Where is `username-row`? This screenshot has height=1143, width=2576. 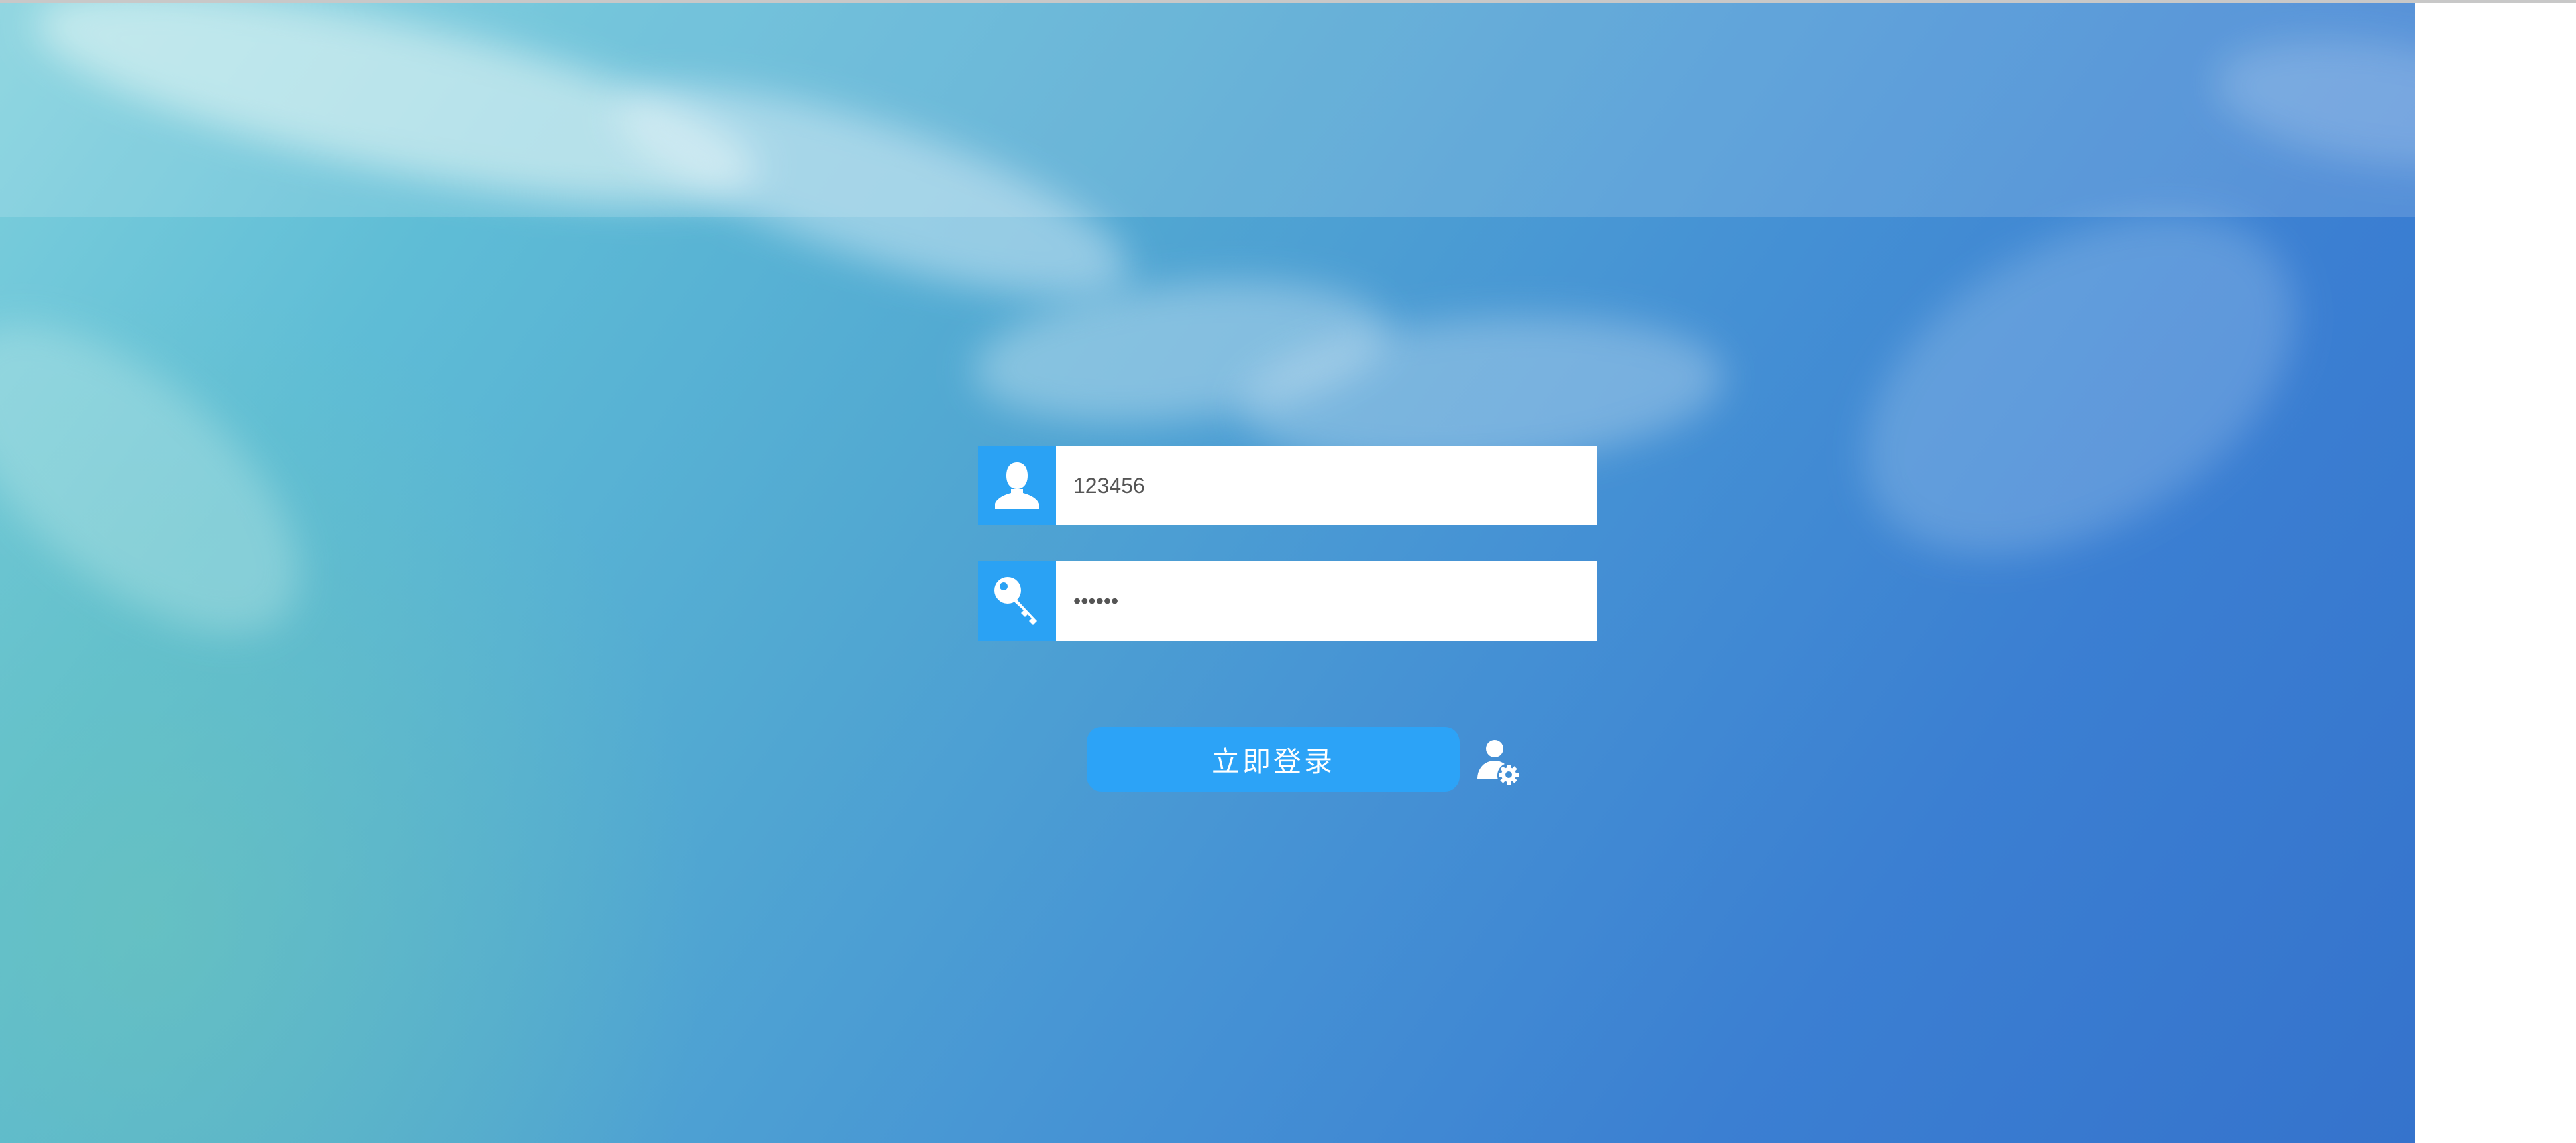
username-row is located at coordinates (1287, 486).